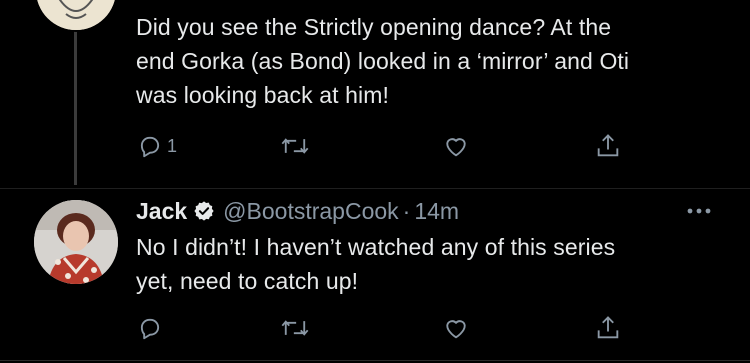 The height and width of the screenshot is (363, 750). I want to click on tweet2-line: yet, need to catch up!, so click(247, 281).